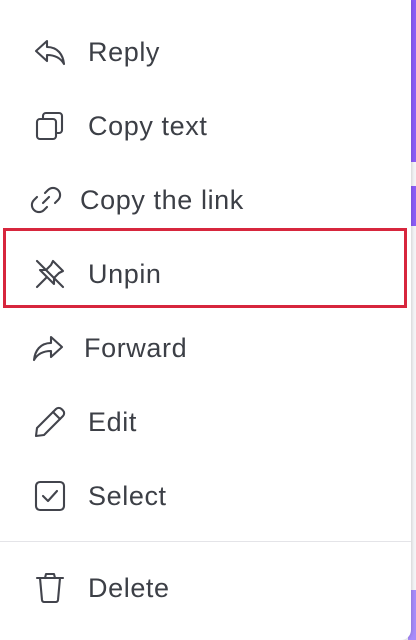 This screenshot has height=640, width=416. I want to click on menu-item-reply: Reply, so click(205, 52).